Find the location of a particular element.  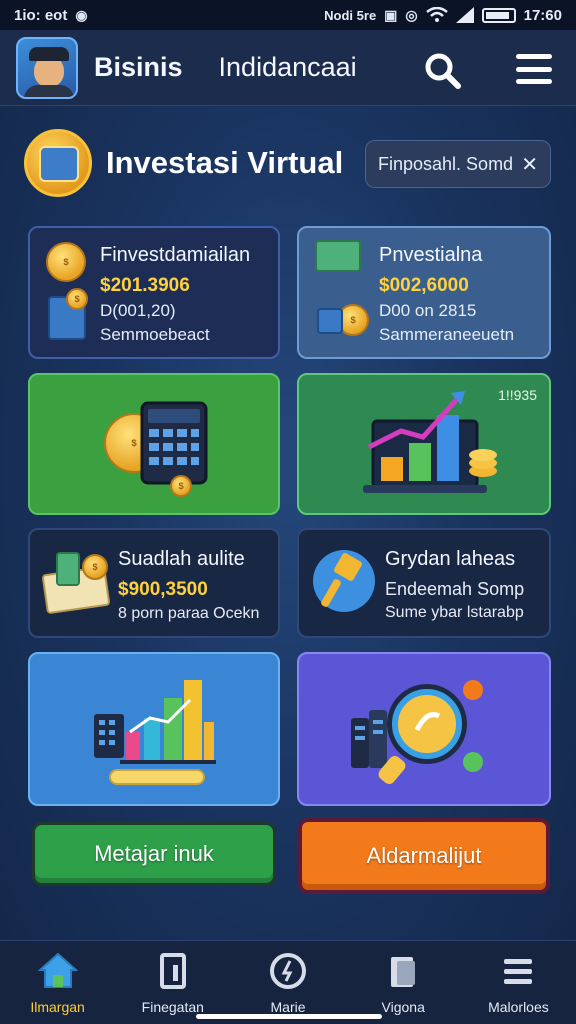

status-time: 1io: eot is located at coordinates (41, 15).